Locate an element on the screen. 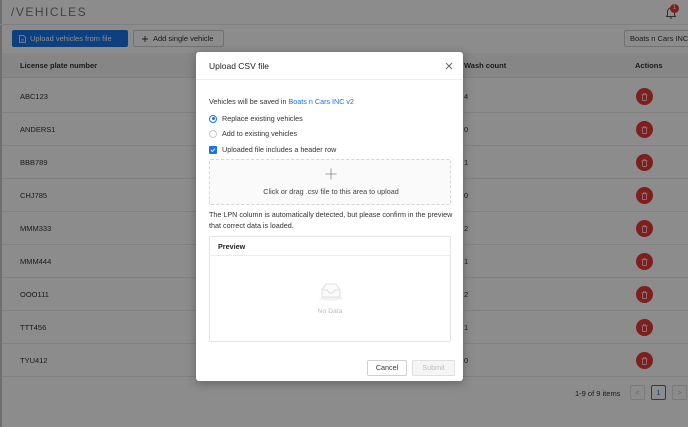 The image size is (688, 427). add-to-existing-option: Add to existing vehicles is located at coordinates (253, 133).